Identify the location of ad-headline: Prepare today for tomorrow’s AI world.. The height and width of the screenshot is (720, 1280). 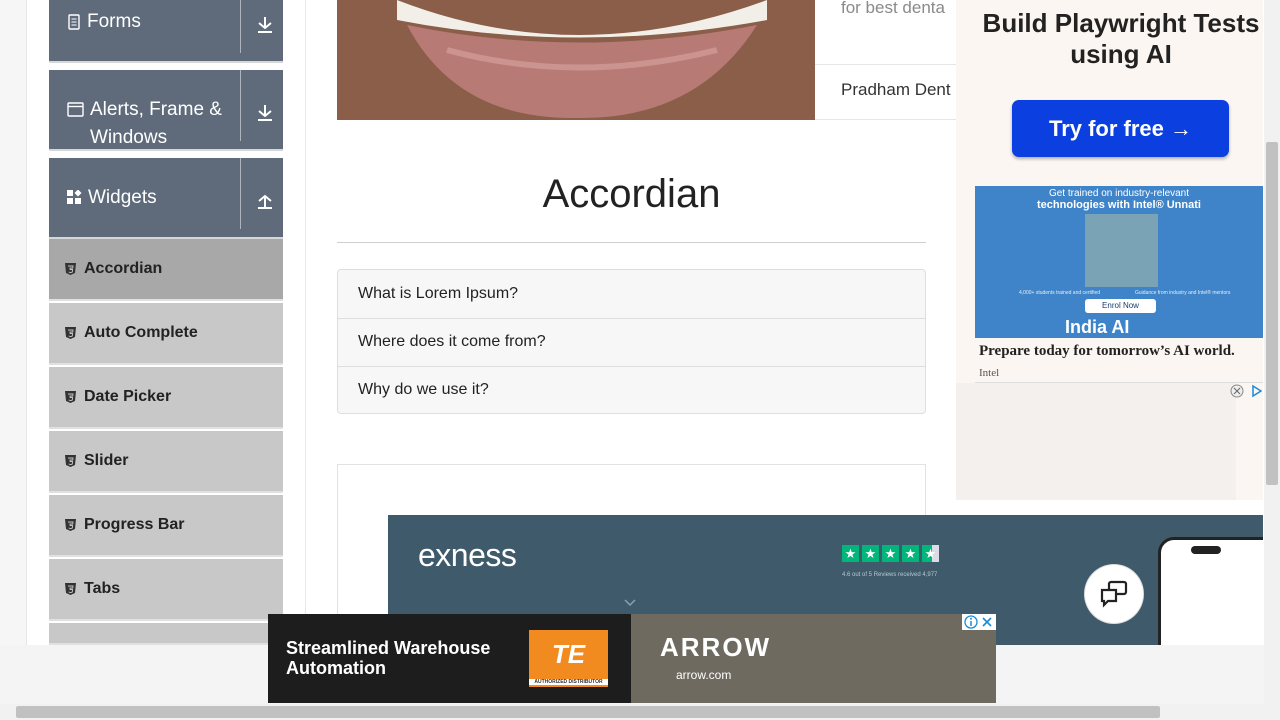
(1107, 351).